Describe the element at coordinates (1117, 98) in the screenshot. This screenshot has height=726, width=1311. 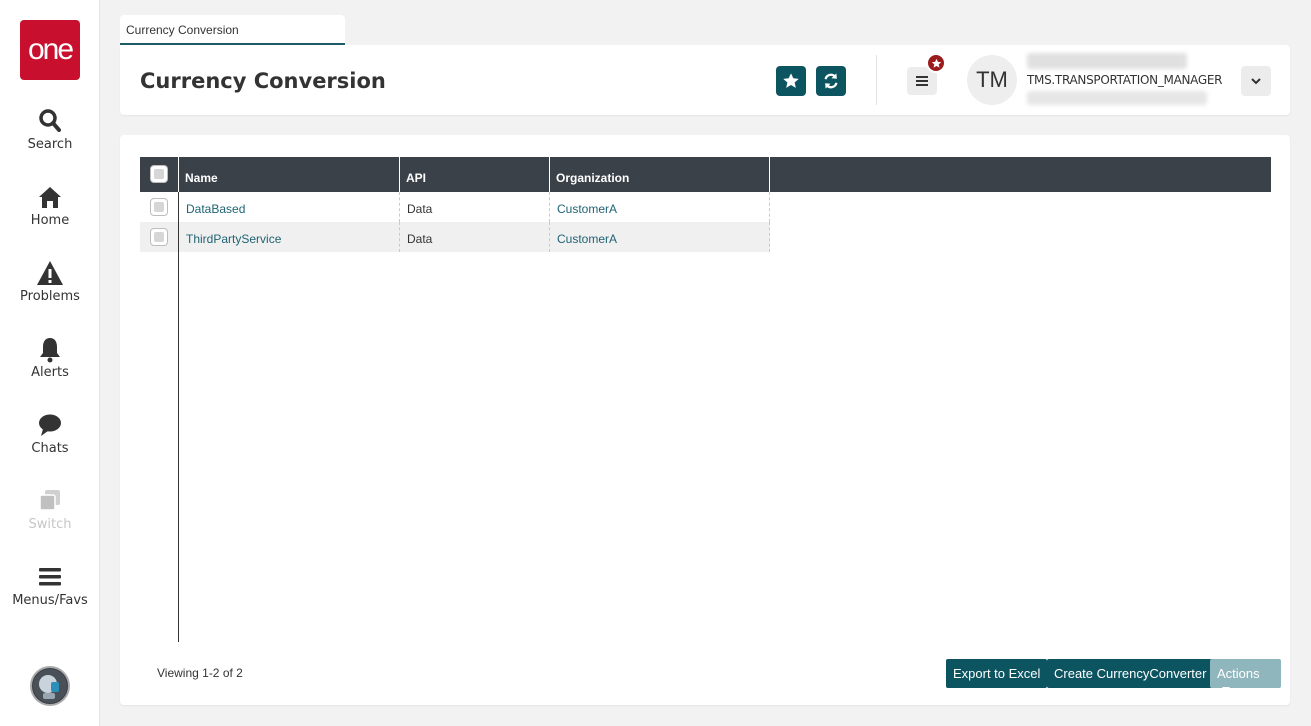
I see `redacted-user-role` at that location.